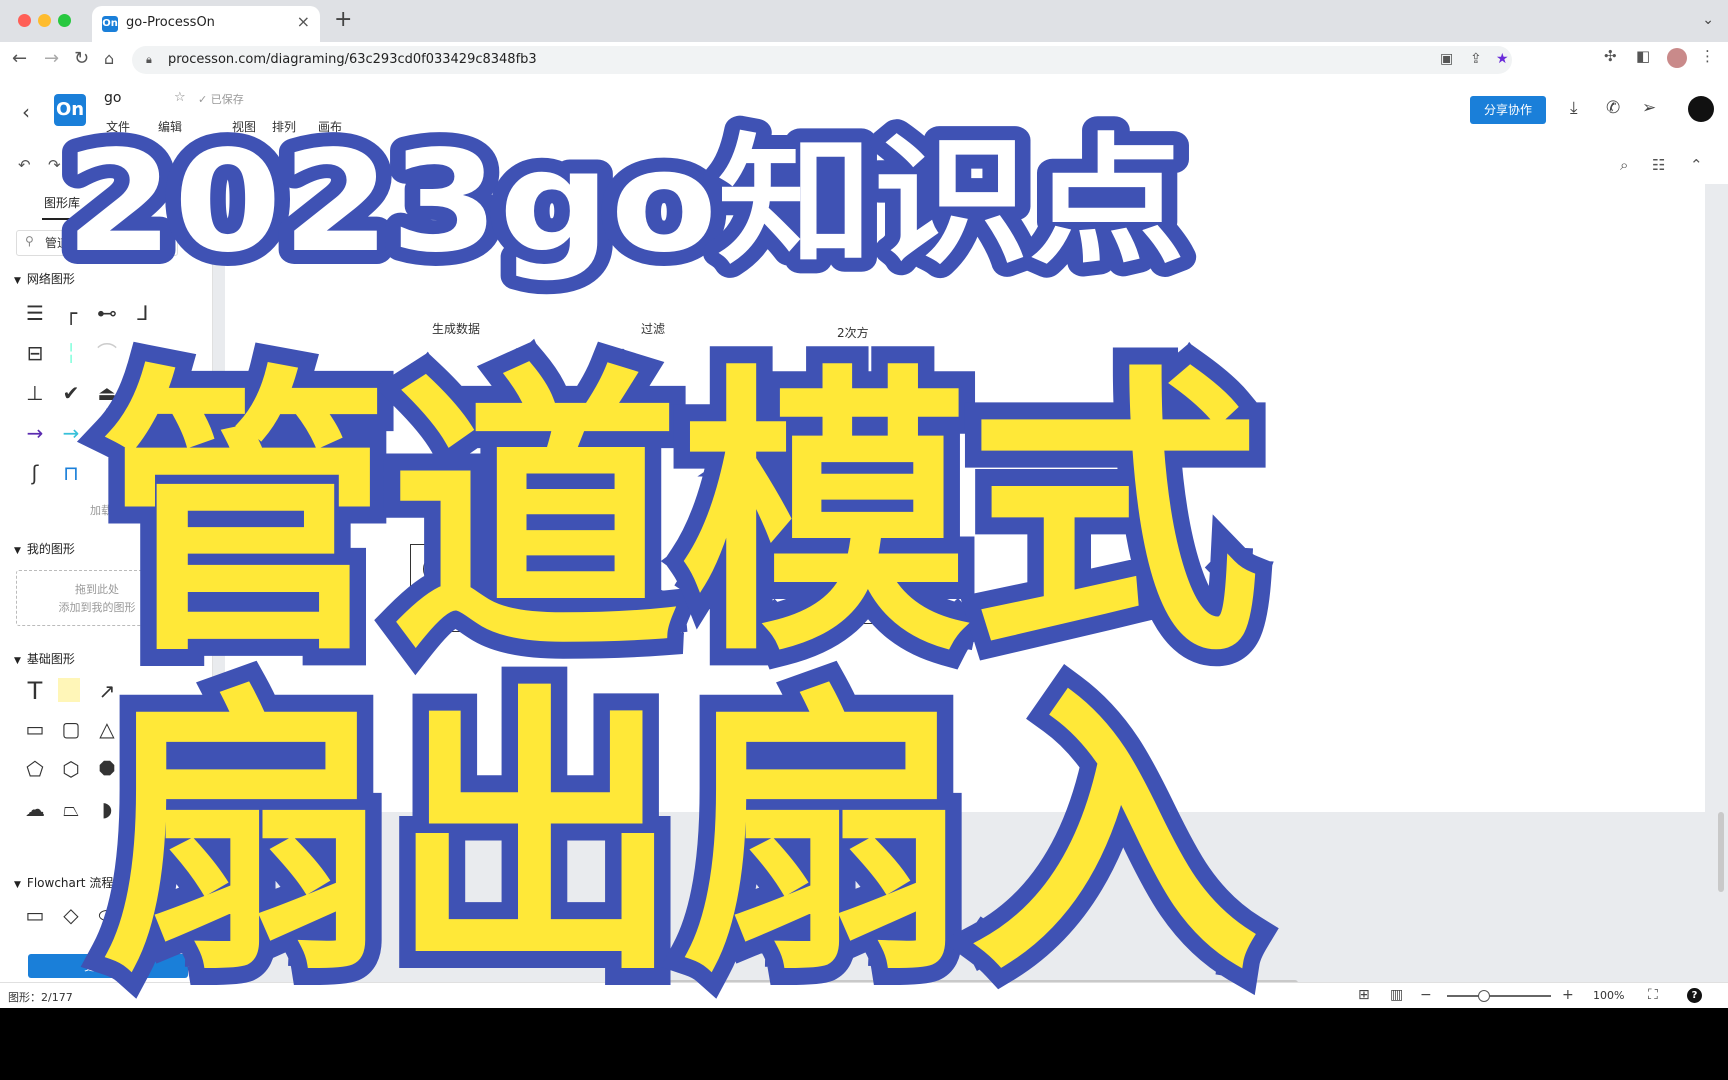  What do you see at coordinates (35, 393) in the screenshot?
I see `pipe-drain-icon: ⊥` at bounding box center [35, 393].